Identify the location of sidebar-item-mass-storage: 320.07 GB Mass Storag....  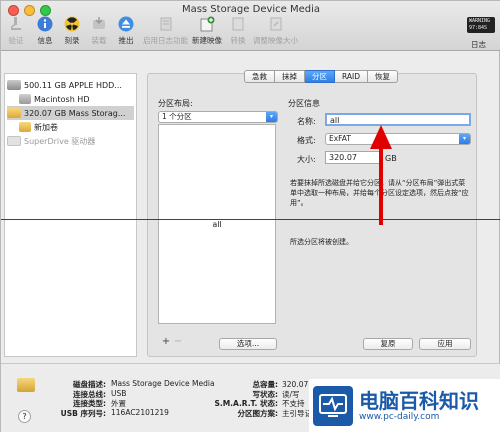
(70, 113).